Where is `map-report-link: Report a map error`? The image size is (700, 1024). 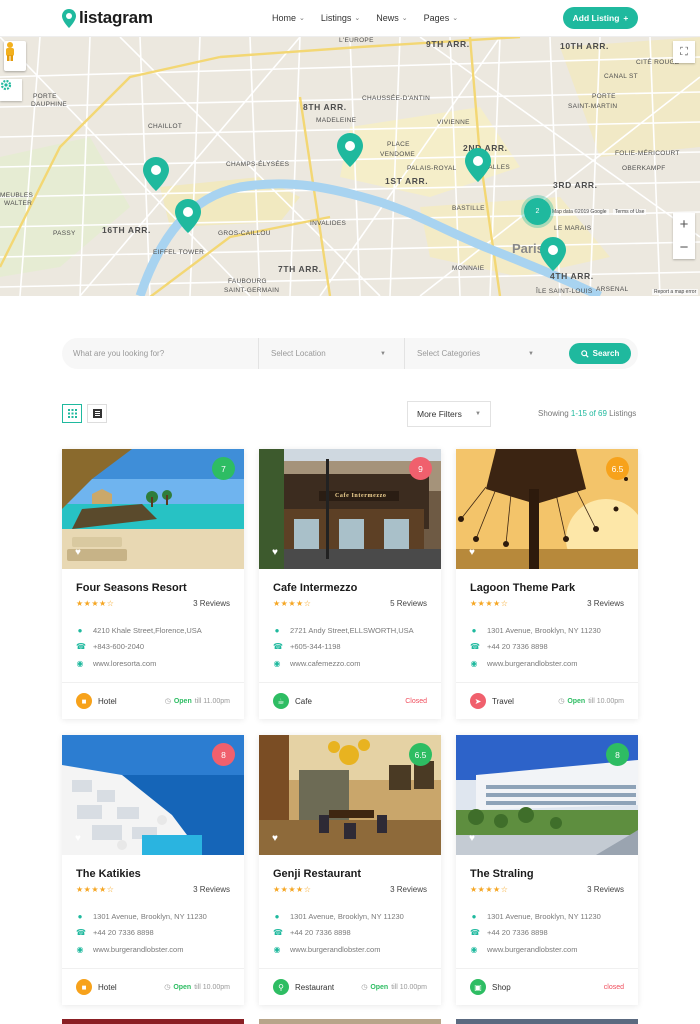 map-report-link: Report a map error is located at coordinates (675, 292).